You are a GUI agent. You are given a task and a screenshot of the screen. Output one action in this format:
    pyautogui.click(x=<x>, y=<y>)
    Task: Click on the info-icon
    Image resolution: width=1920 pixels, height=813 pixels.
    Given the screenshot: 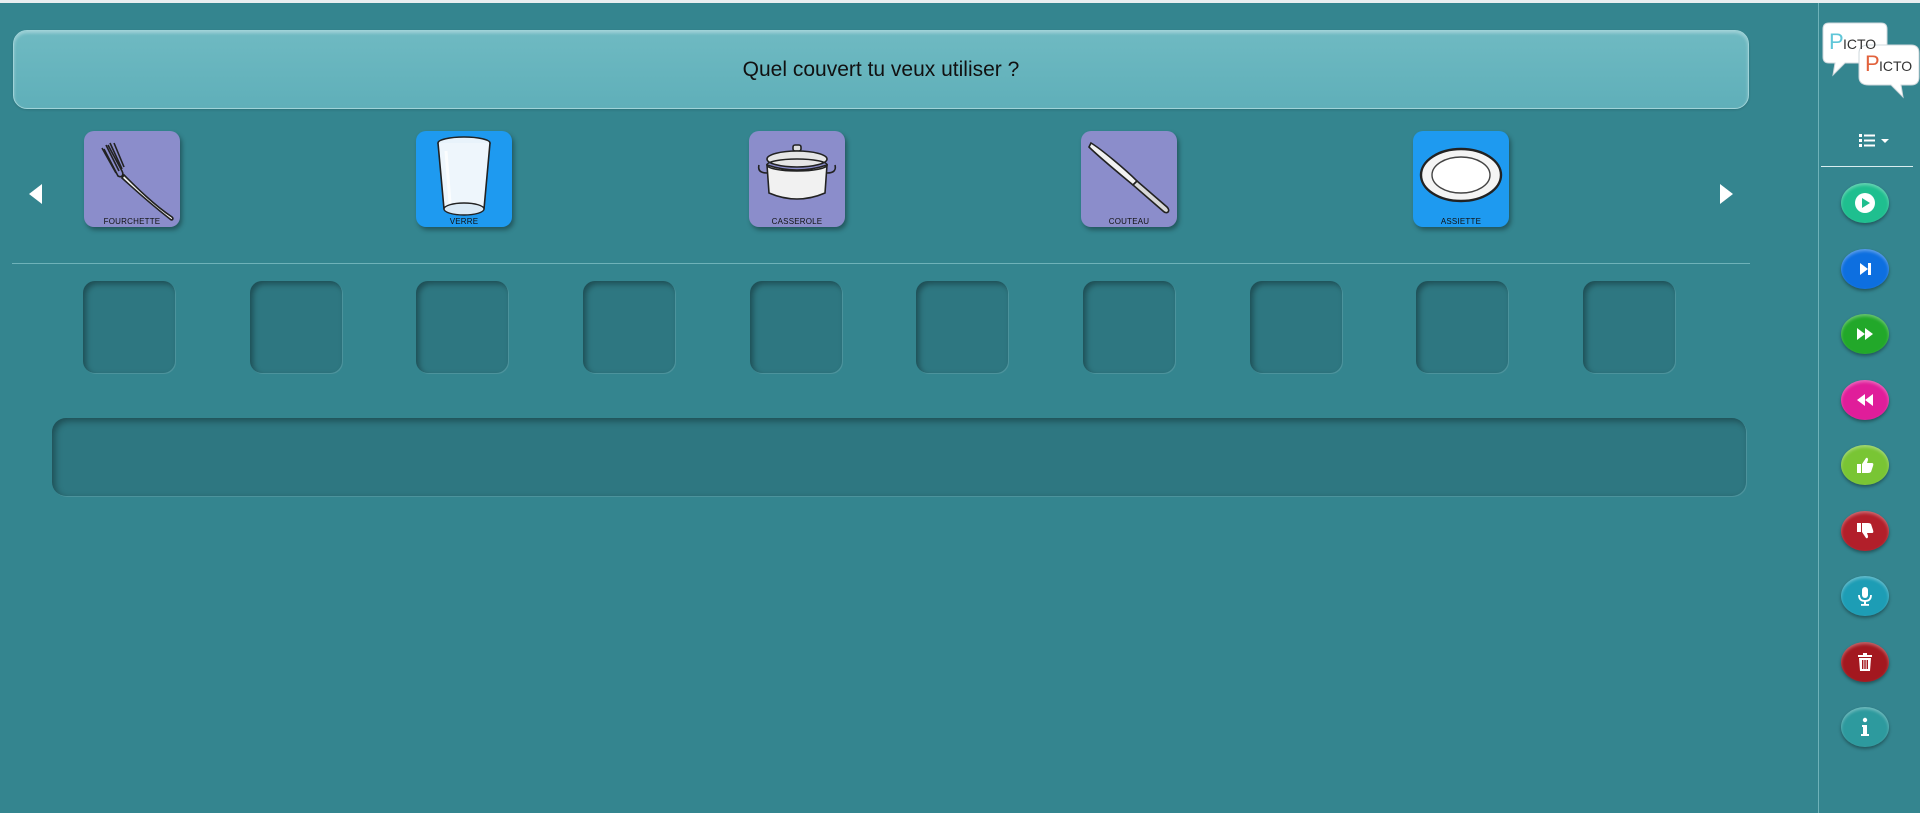 What is the action you would take?
    pyautogui.click(x=1865, y=726)
    